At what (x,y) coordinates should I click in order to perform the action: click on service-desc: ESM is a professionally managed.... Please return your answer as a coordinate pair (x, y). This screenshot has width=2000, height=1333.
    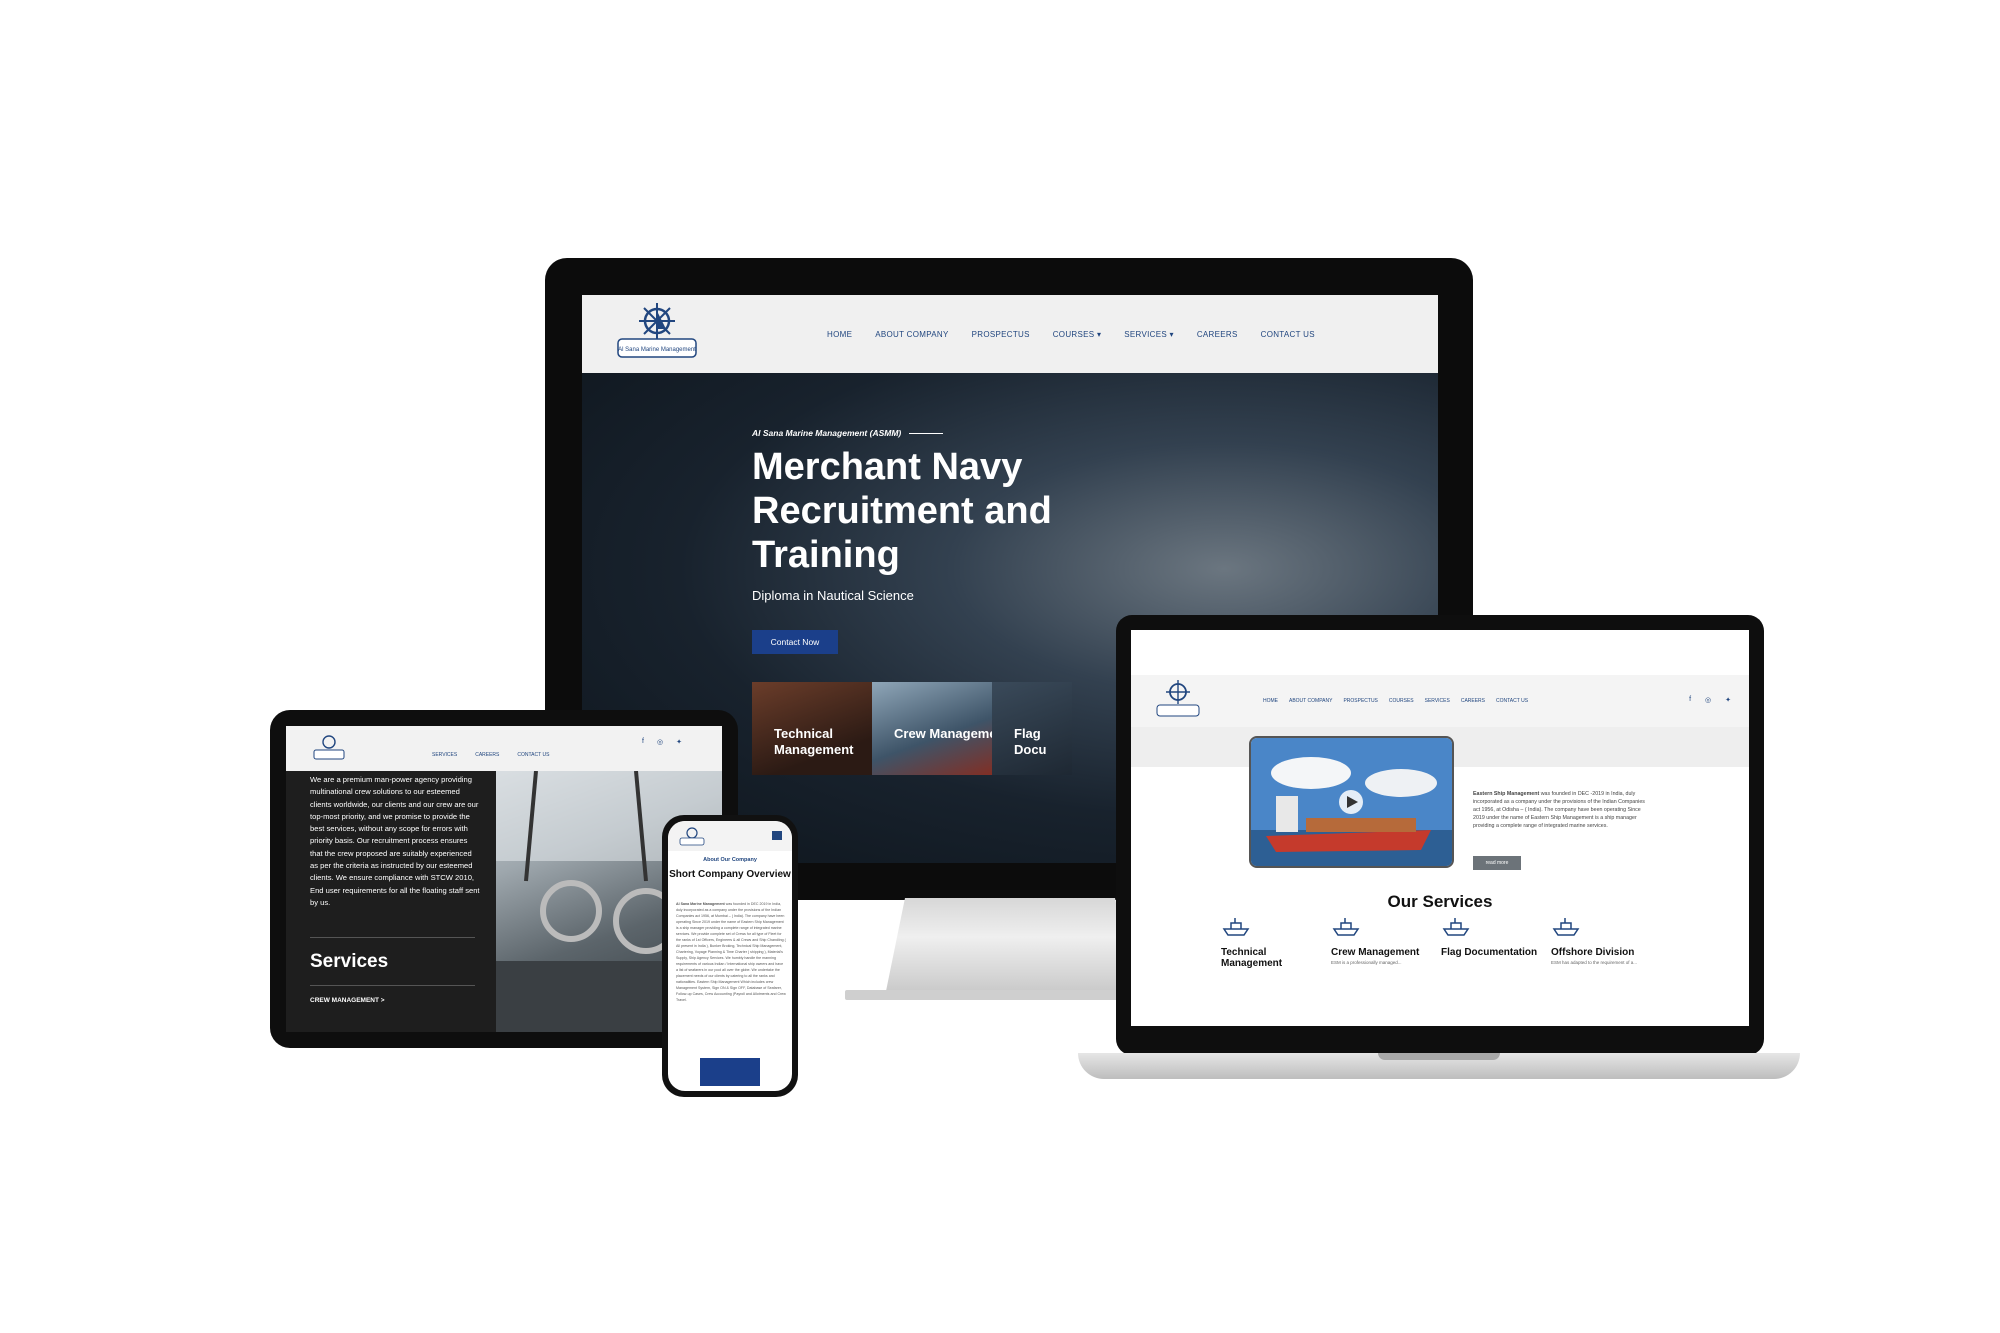
    Looking at the image, I should click on (1366, 962).